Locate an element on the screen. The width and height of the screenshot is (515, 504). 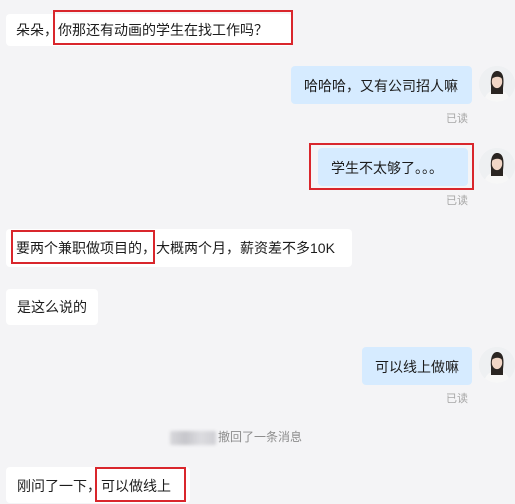
message-bubble-incoming: 刚问了一下，可以做线上 is located at coordinates (98, 485).